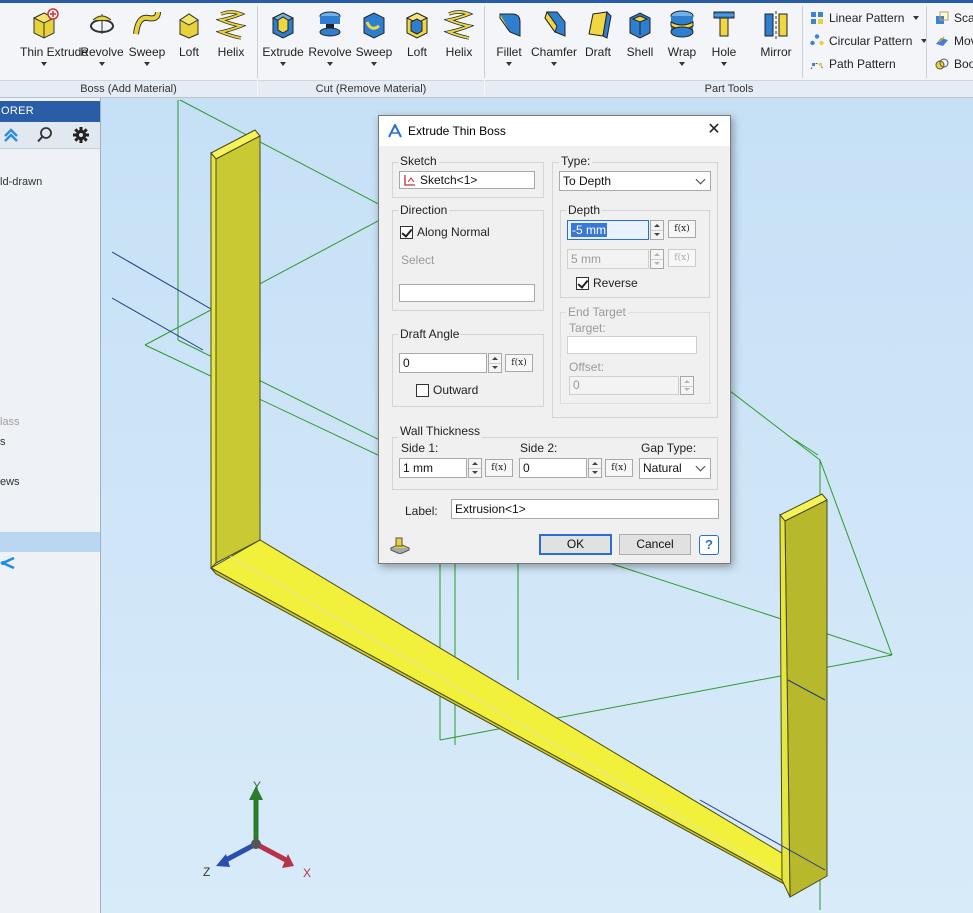 The height and width of the screenshot is (913, 973). Describe the element at coordinates (420, 448) in the screenshot. I see `side1-label: Side 1:` at that location.